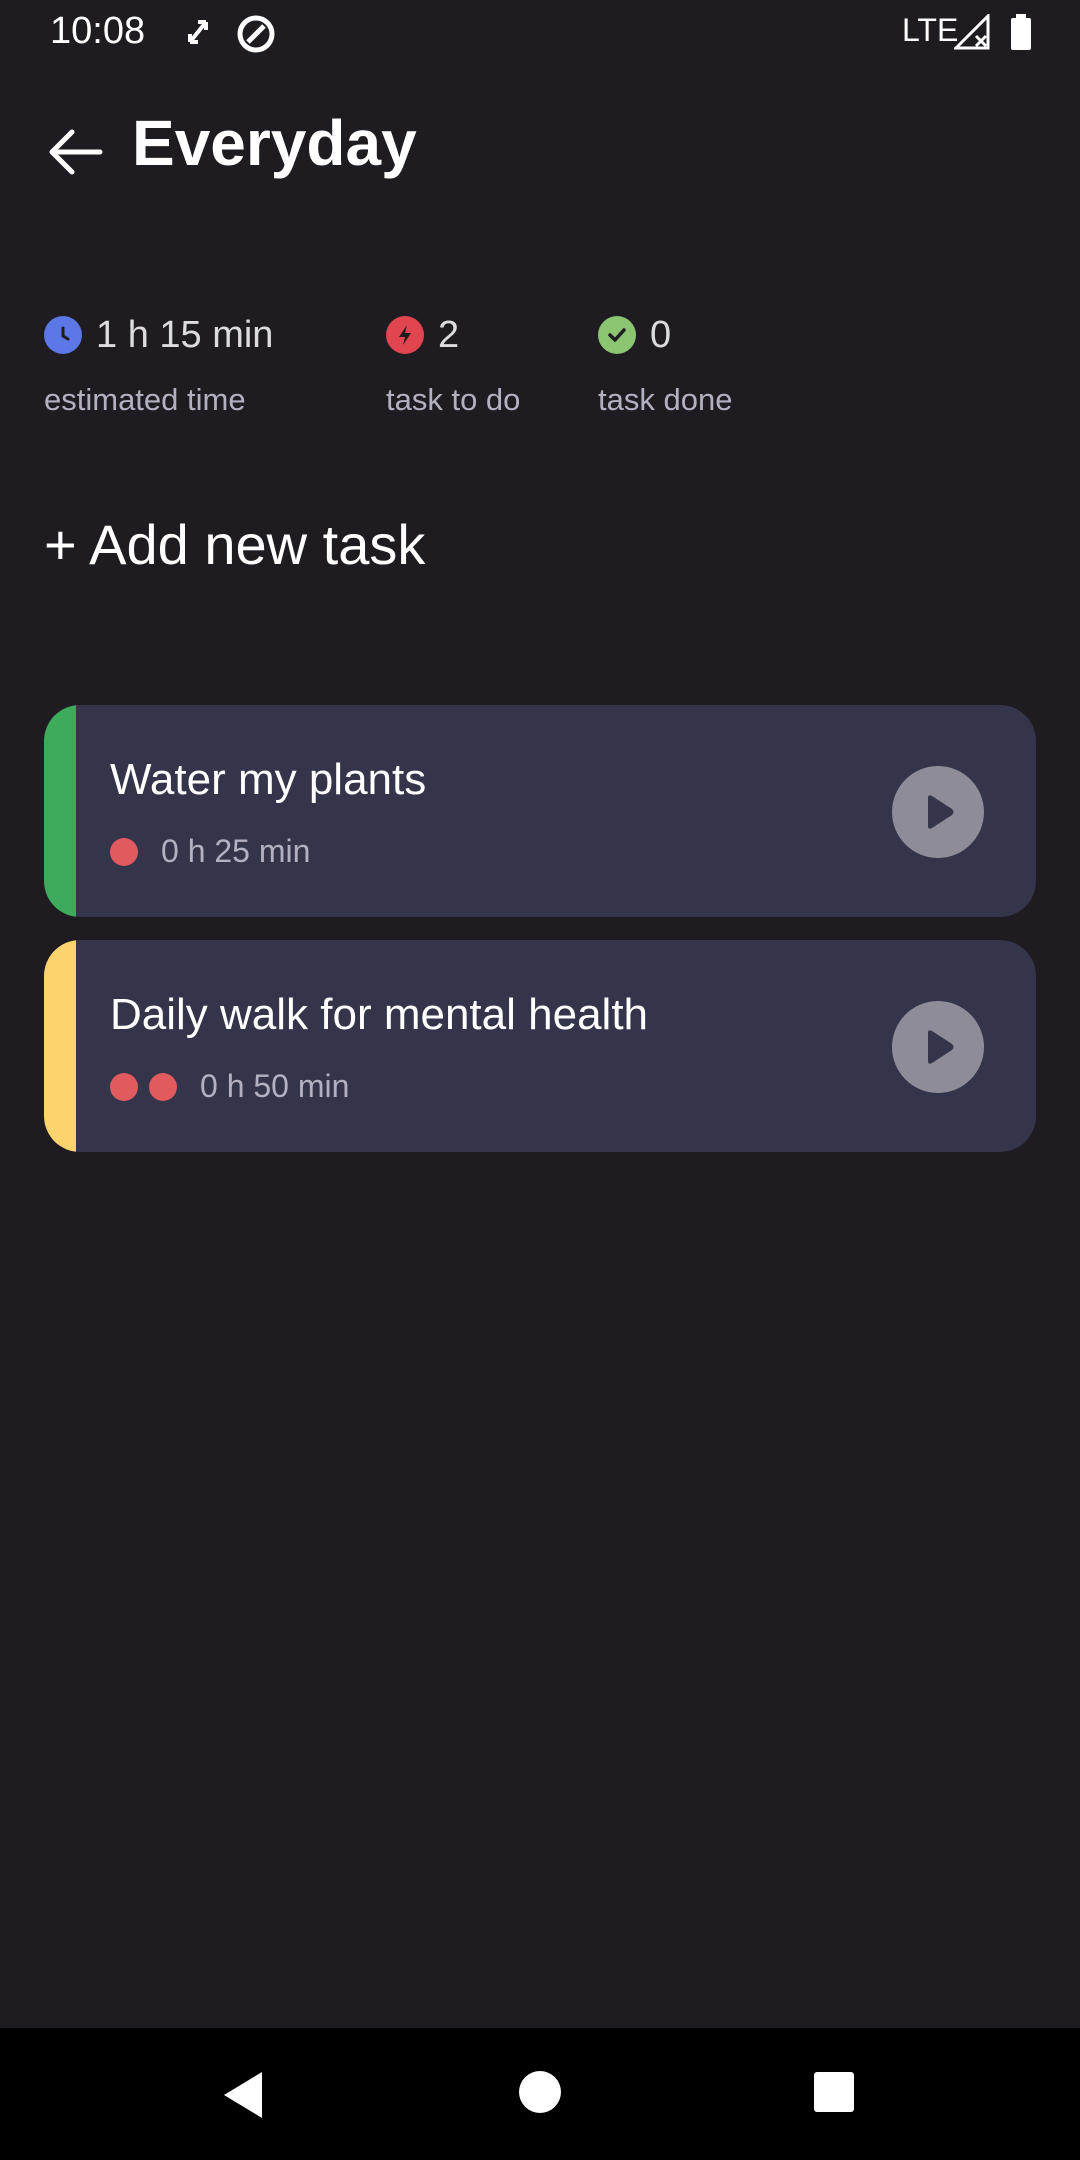  Describe the element at coordinates (971, 33) in the screenshot. I see `signal-icon` at that location.